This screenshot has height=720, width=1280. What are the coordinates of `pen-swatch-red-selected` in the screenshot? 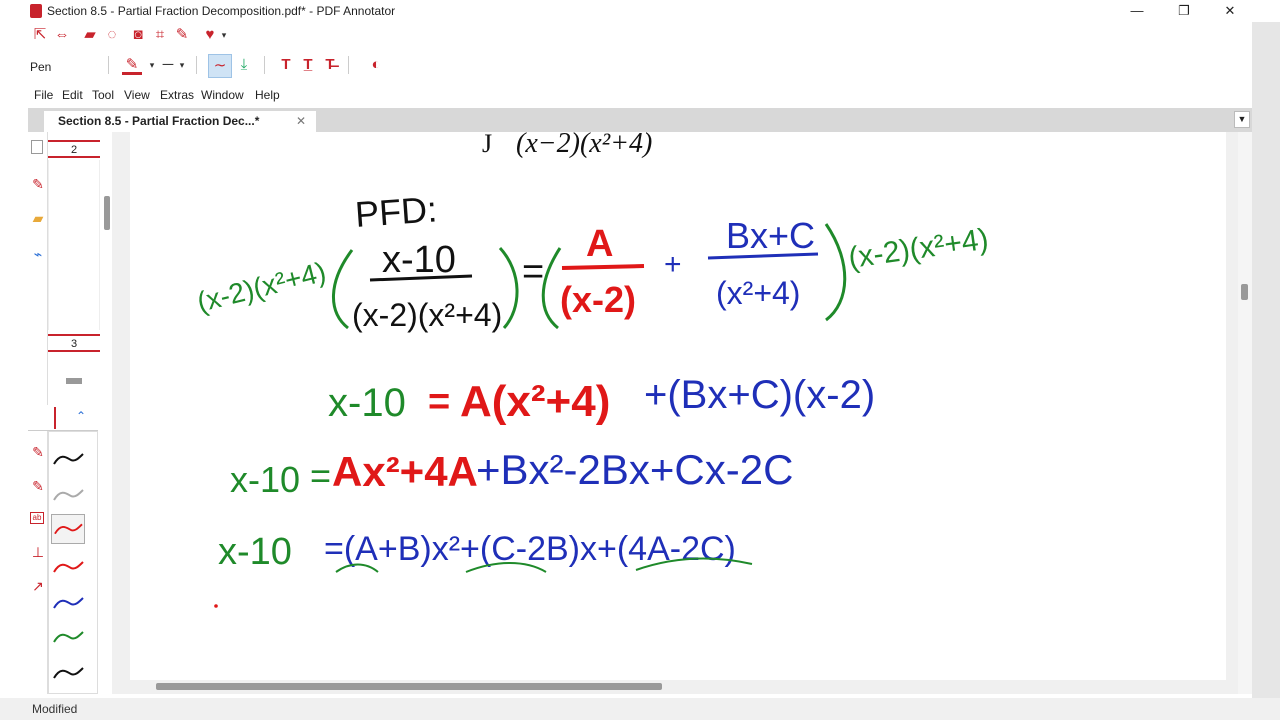 It's located at (68, 529).